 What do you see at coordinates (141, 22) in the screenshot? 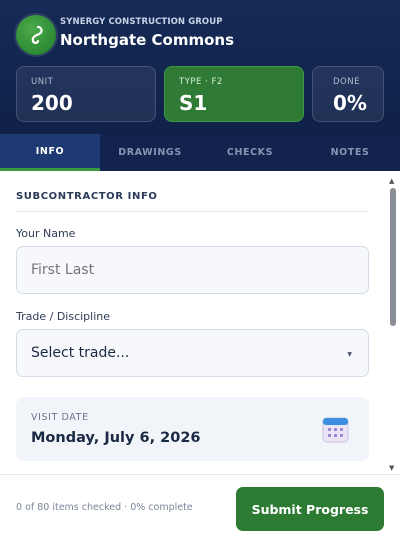
I see `brand-name: SYNERGY CONSTRUCTION GROUP` at bounding box center [141, 22].